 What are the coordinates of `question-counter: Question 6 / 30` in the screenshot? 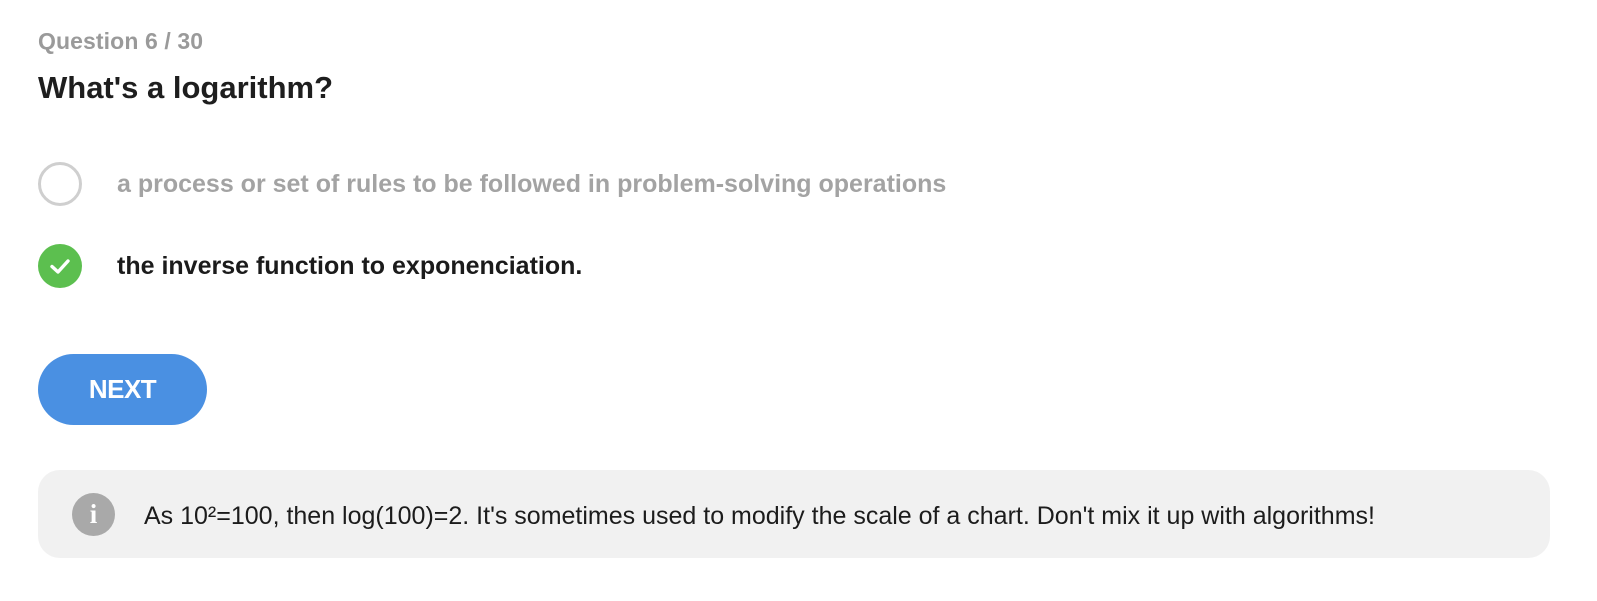 It's located at (121, 41).